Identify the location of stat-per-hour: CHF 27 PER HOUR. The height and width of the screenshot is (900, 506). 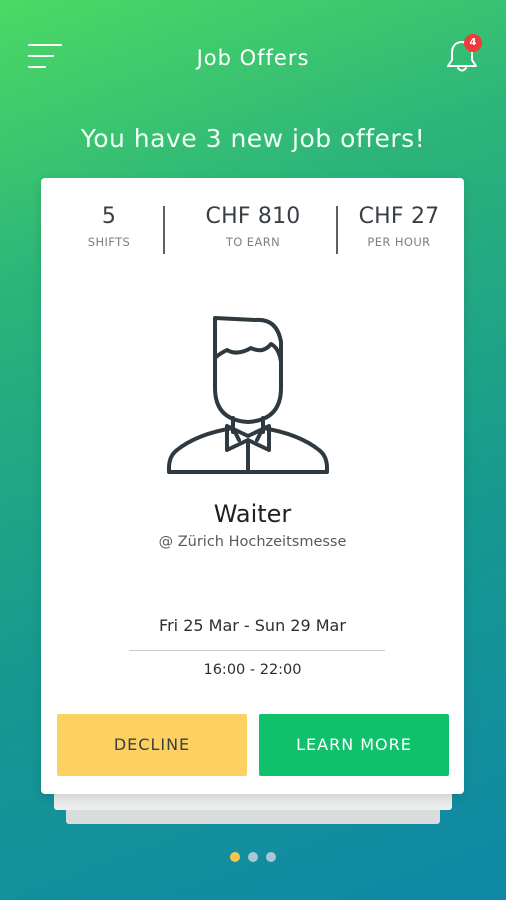
(399, 232).